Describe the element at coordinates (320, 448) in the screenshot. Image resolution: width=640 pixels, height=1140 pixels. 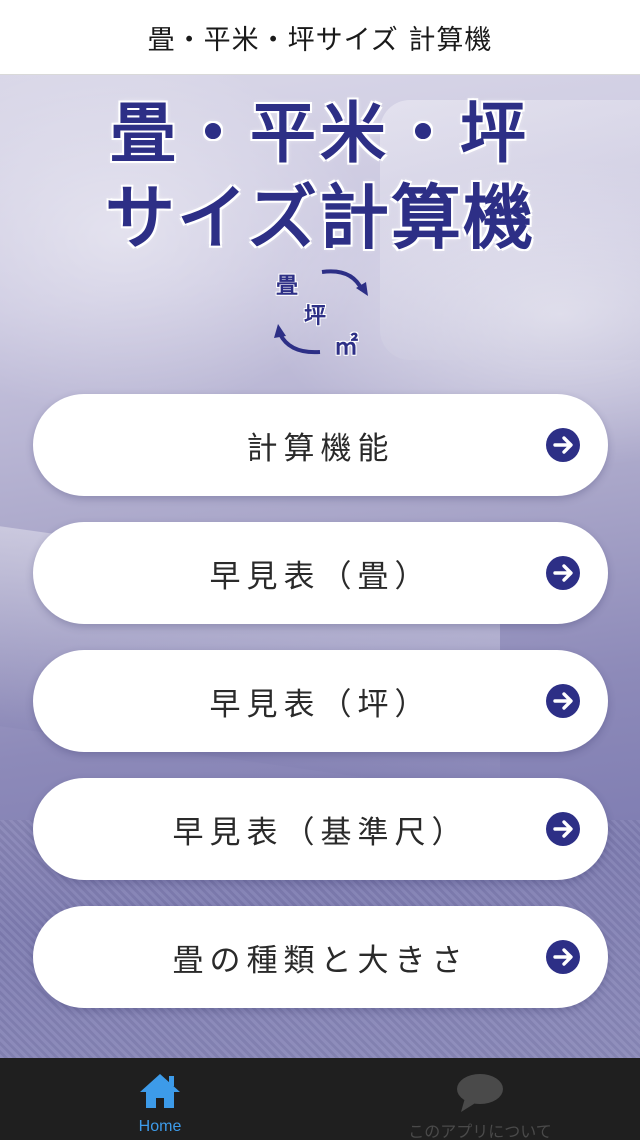
I see `menu-button-label: 計算機能` at that location.